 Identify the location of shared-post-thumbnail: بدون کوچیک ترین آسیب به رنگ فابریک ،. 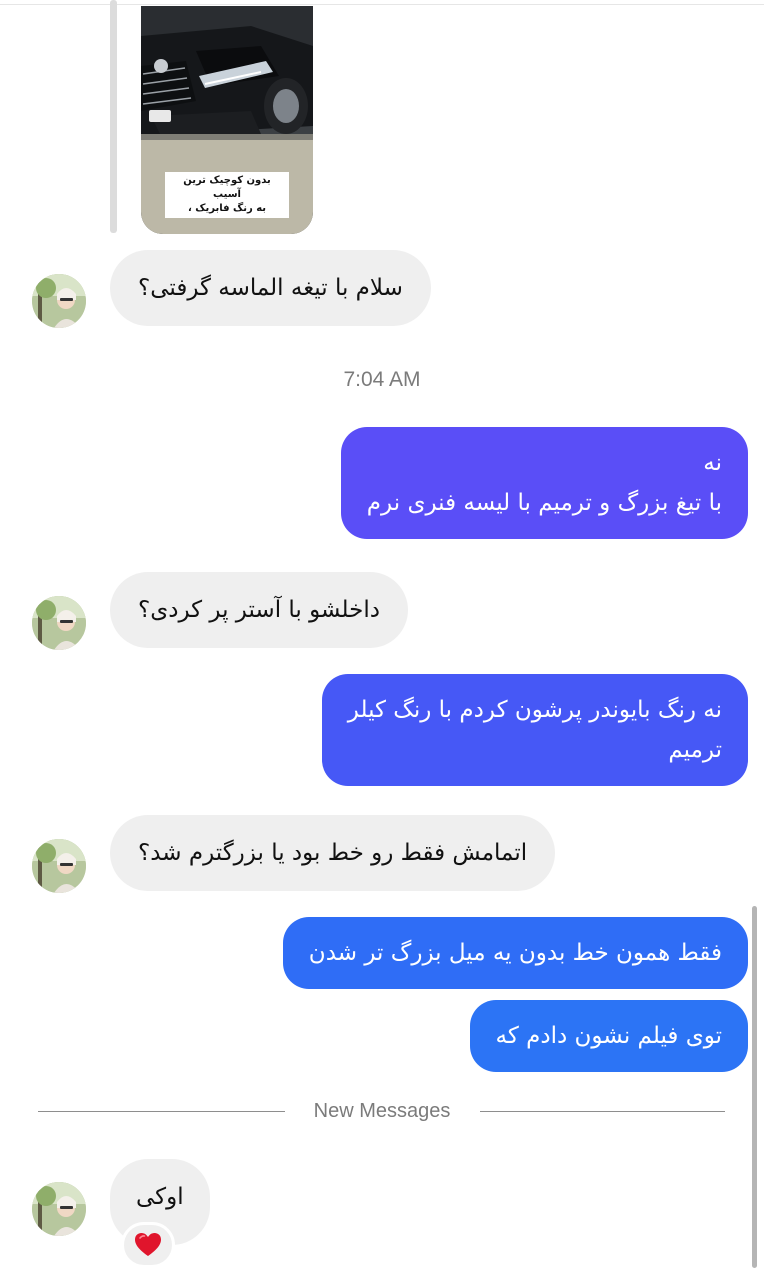
(227, 120).